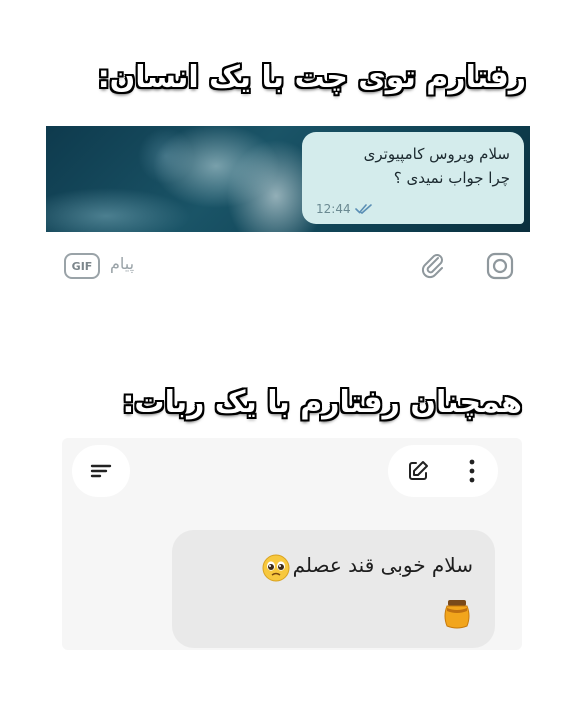 This screenshot has height=720, width=576. What do you see at coordinates (363, 209) in the screenshot?
I see `double-check-icon` at bounding box center [363, 209].